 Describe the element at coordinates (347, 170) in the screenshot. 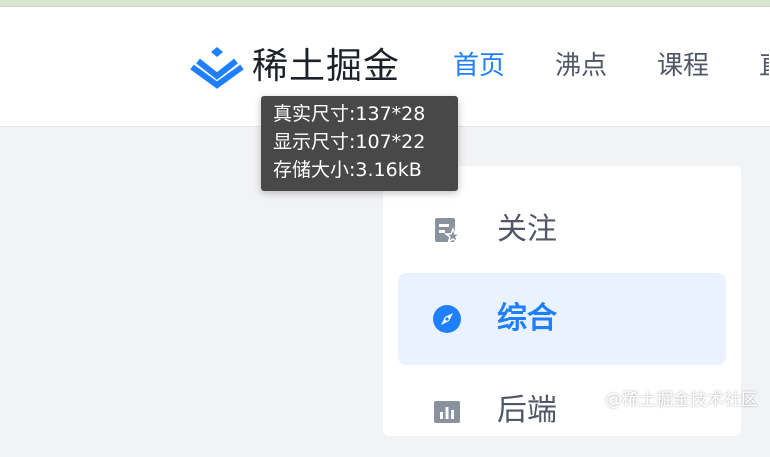

I see `tooltip-storage-size: 存储大小:3.16kB` at that location.